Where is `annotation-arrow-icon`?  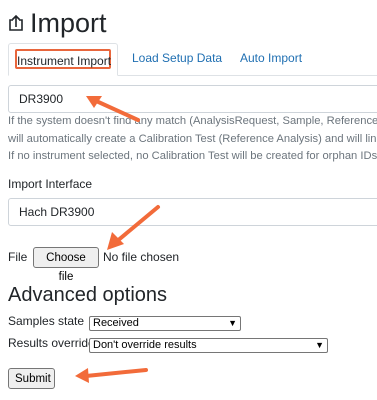
annotation-arrow-icon is located at coordinates (111, 375).